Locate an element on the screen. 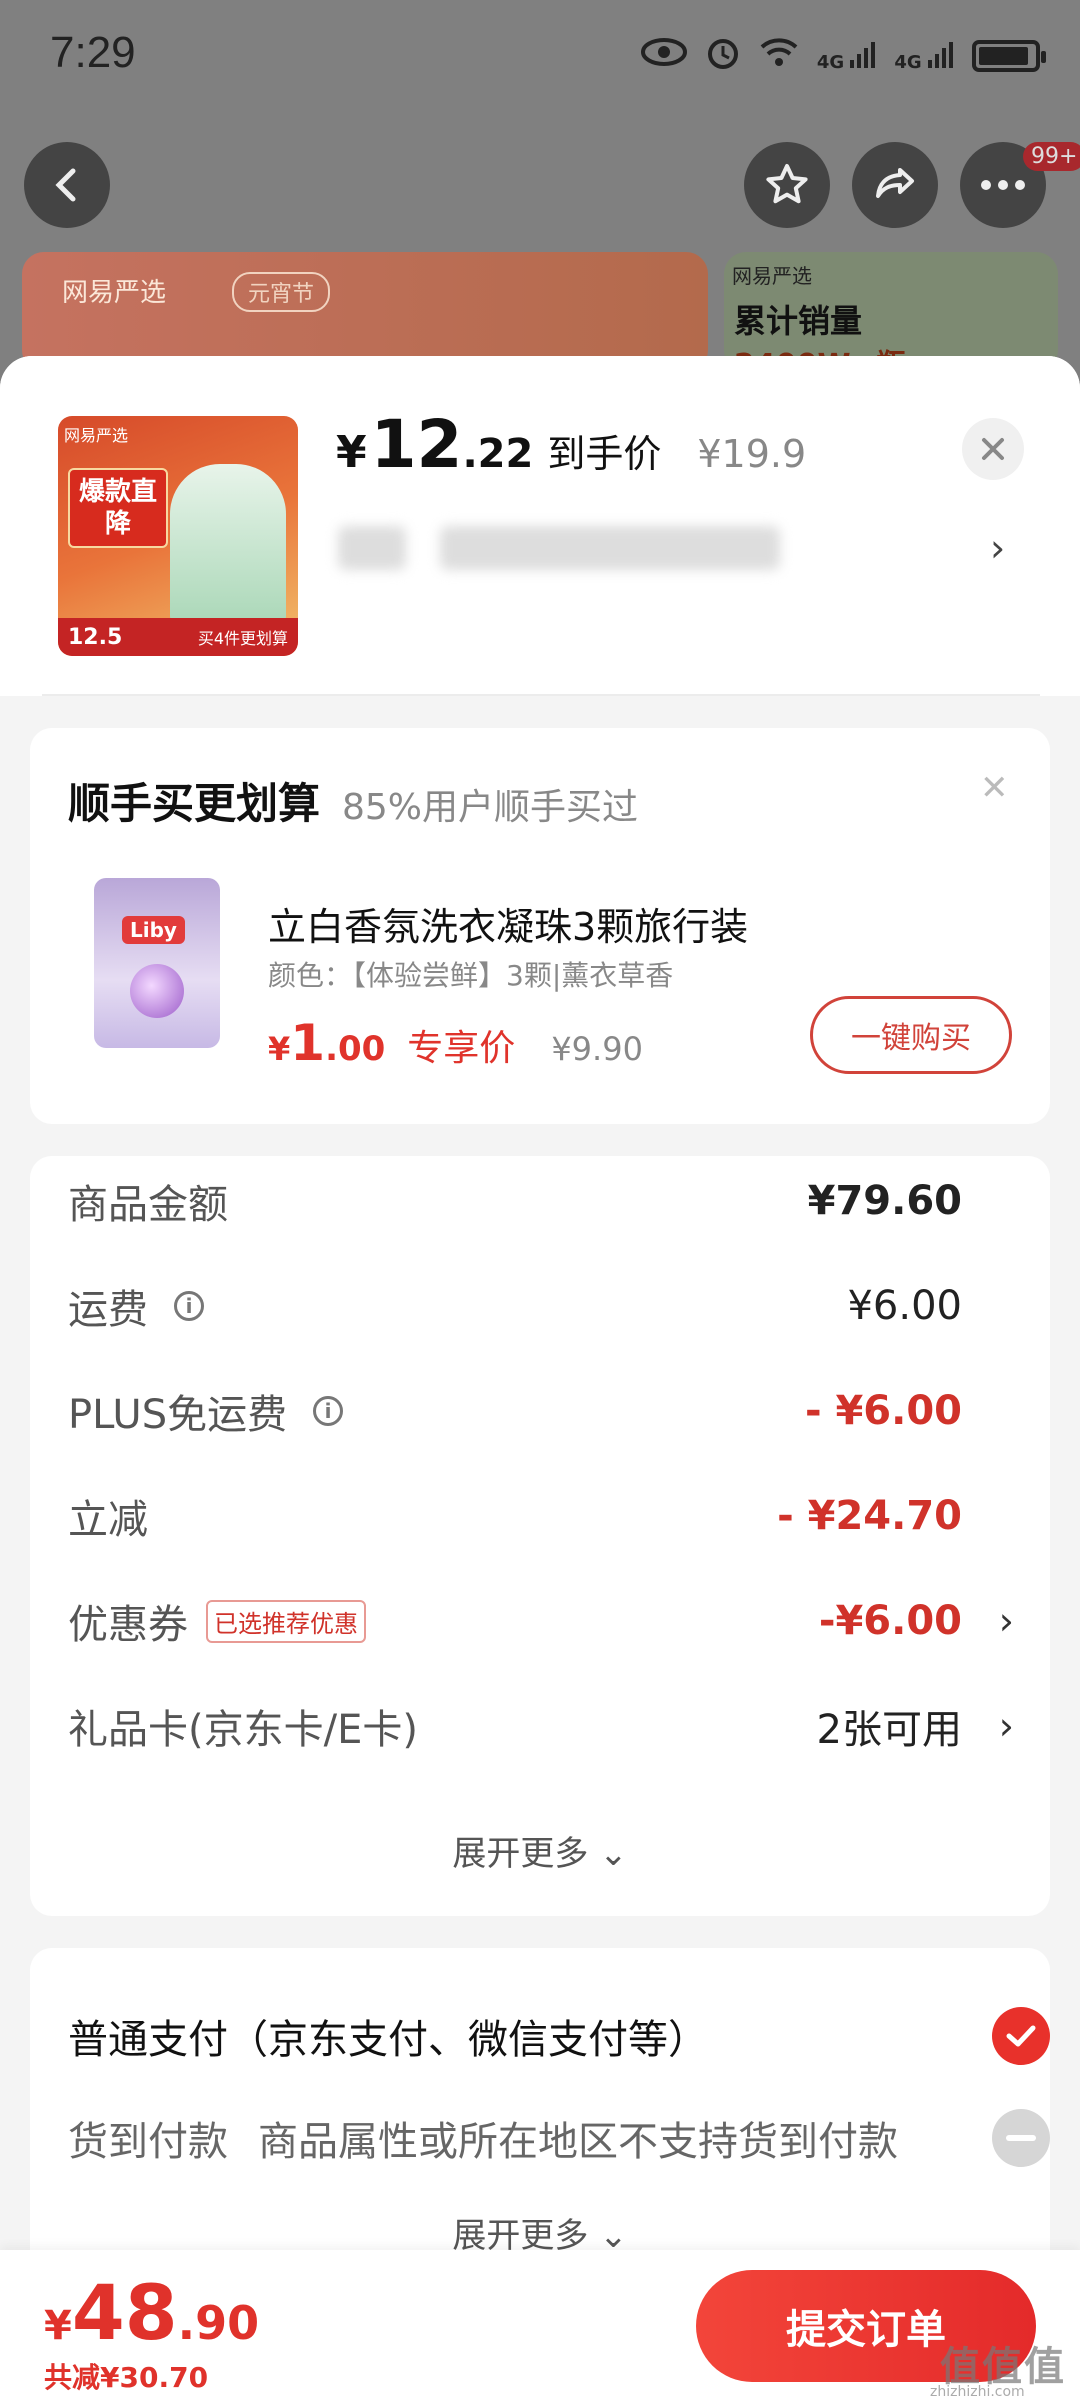 The height and width of the screenshot is (2400, 1080). addon-price-label: 专享价 is located at coordinates (461, 1048).